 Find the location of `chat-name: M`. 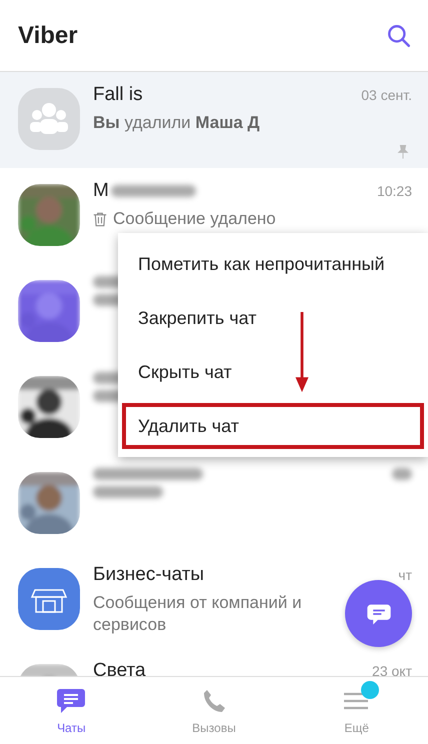

chat-name: M is located at coordinates (101, 191).